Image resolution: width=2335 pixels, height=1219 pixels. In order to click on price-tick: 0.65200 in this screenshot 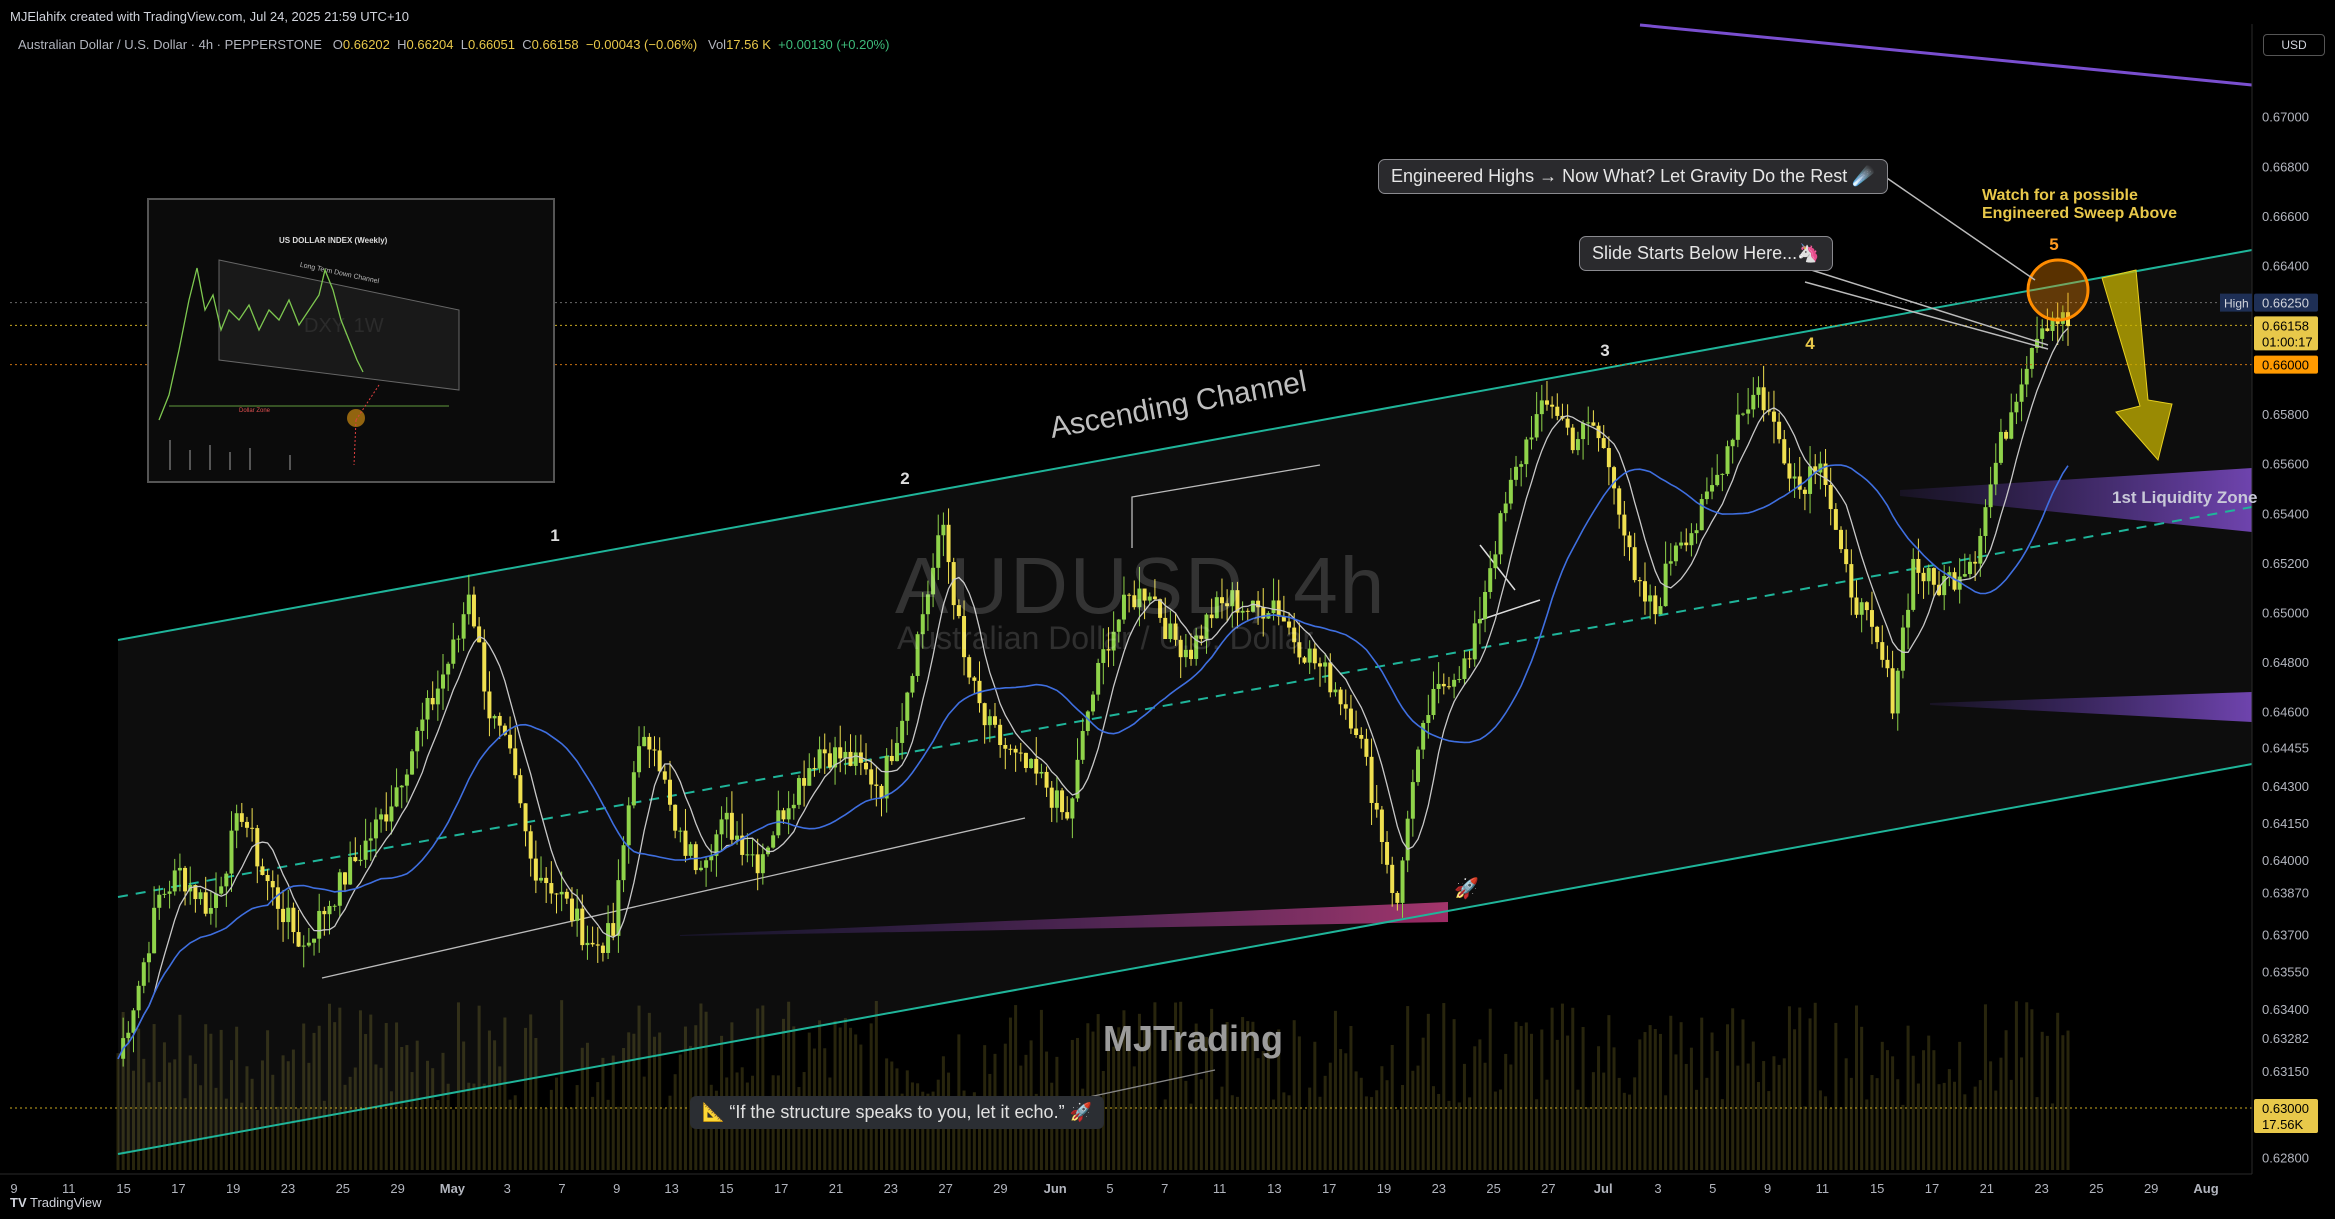, I will do `click(2285, 563)`.